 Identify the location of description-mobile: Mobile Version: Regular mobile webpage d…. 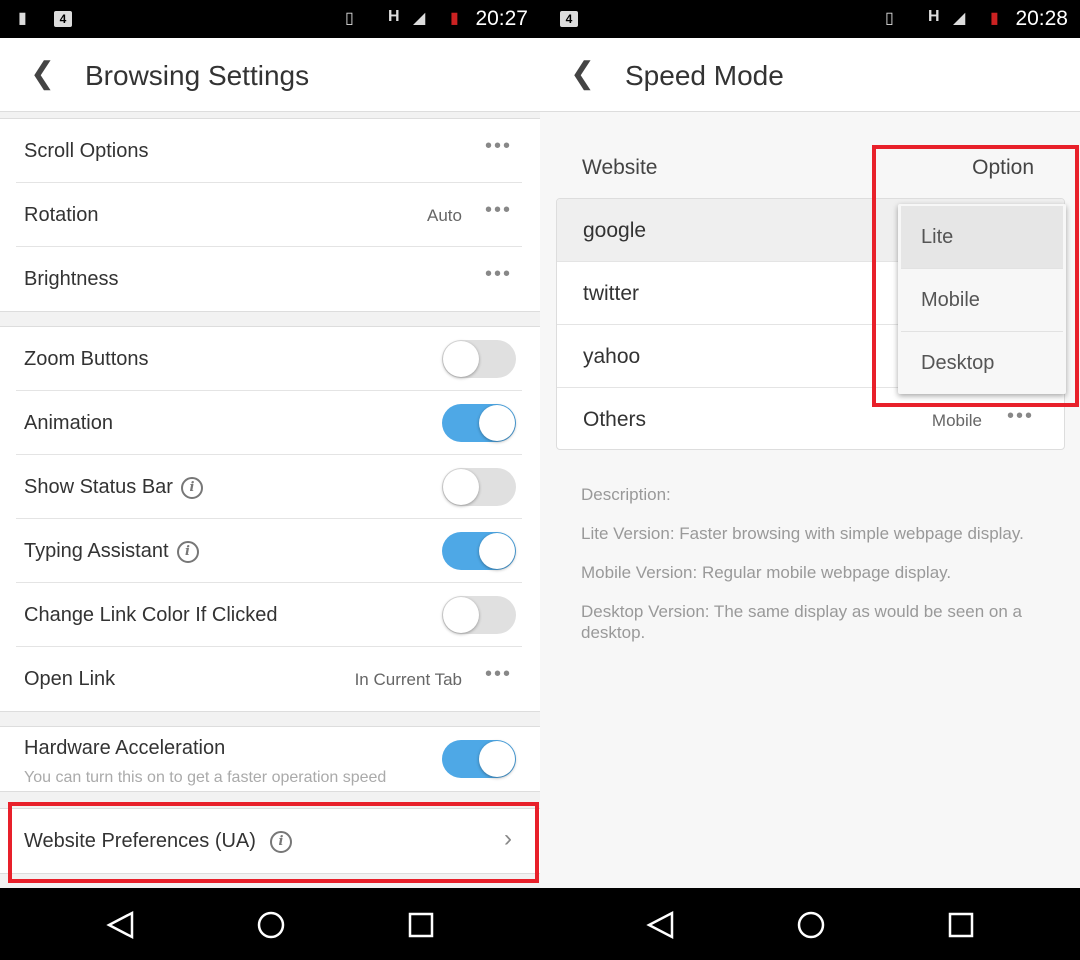
(766, 572).